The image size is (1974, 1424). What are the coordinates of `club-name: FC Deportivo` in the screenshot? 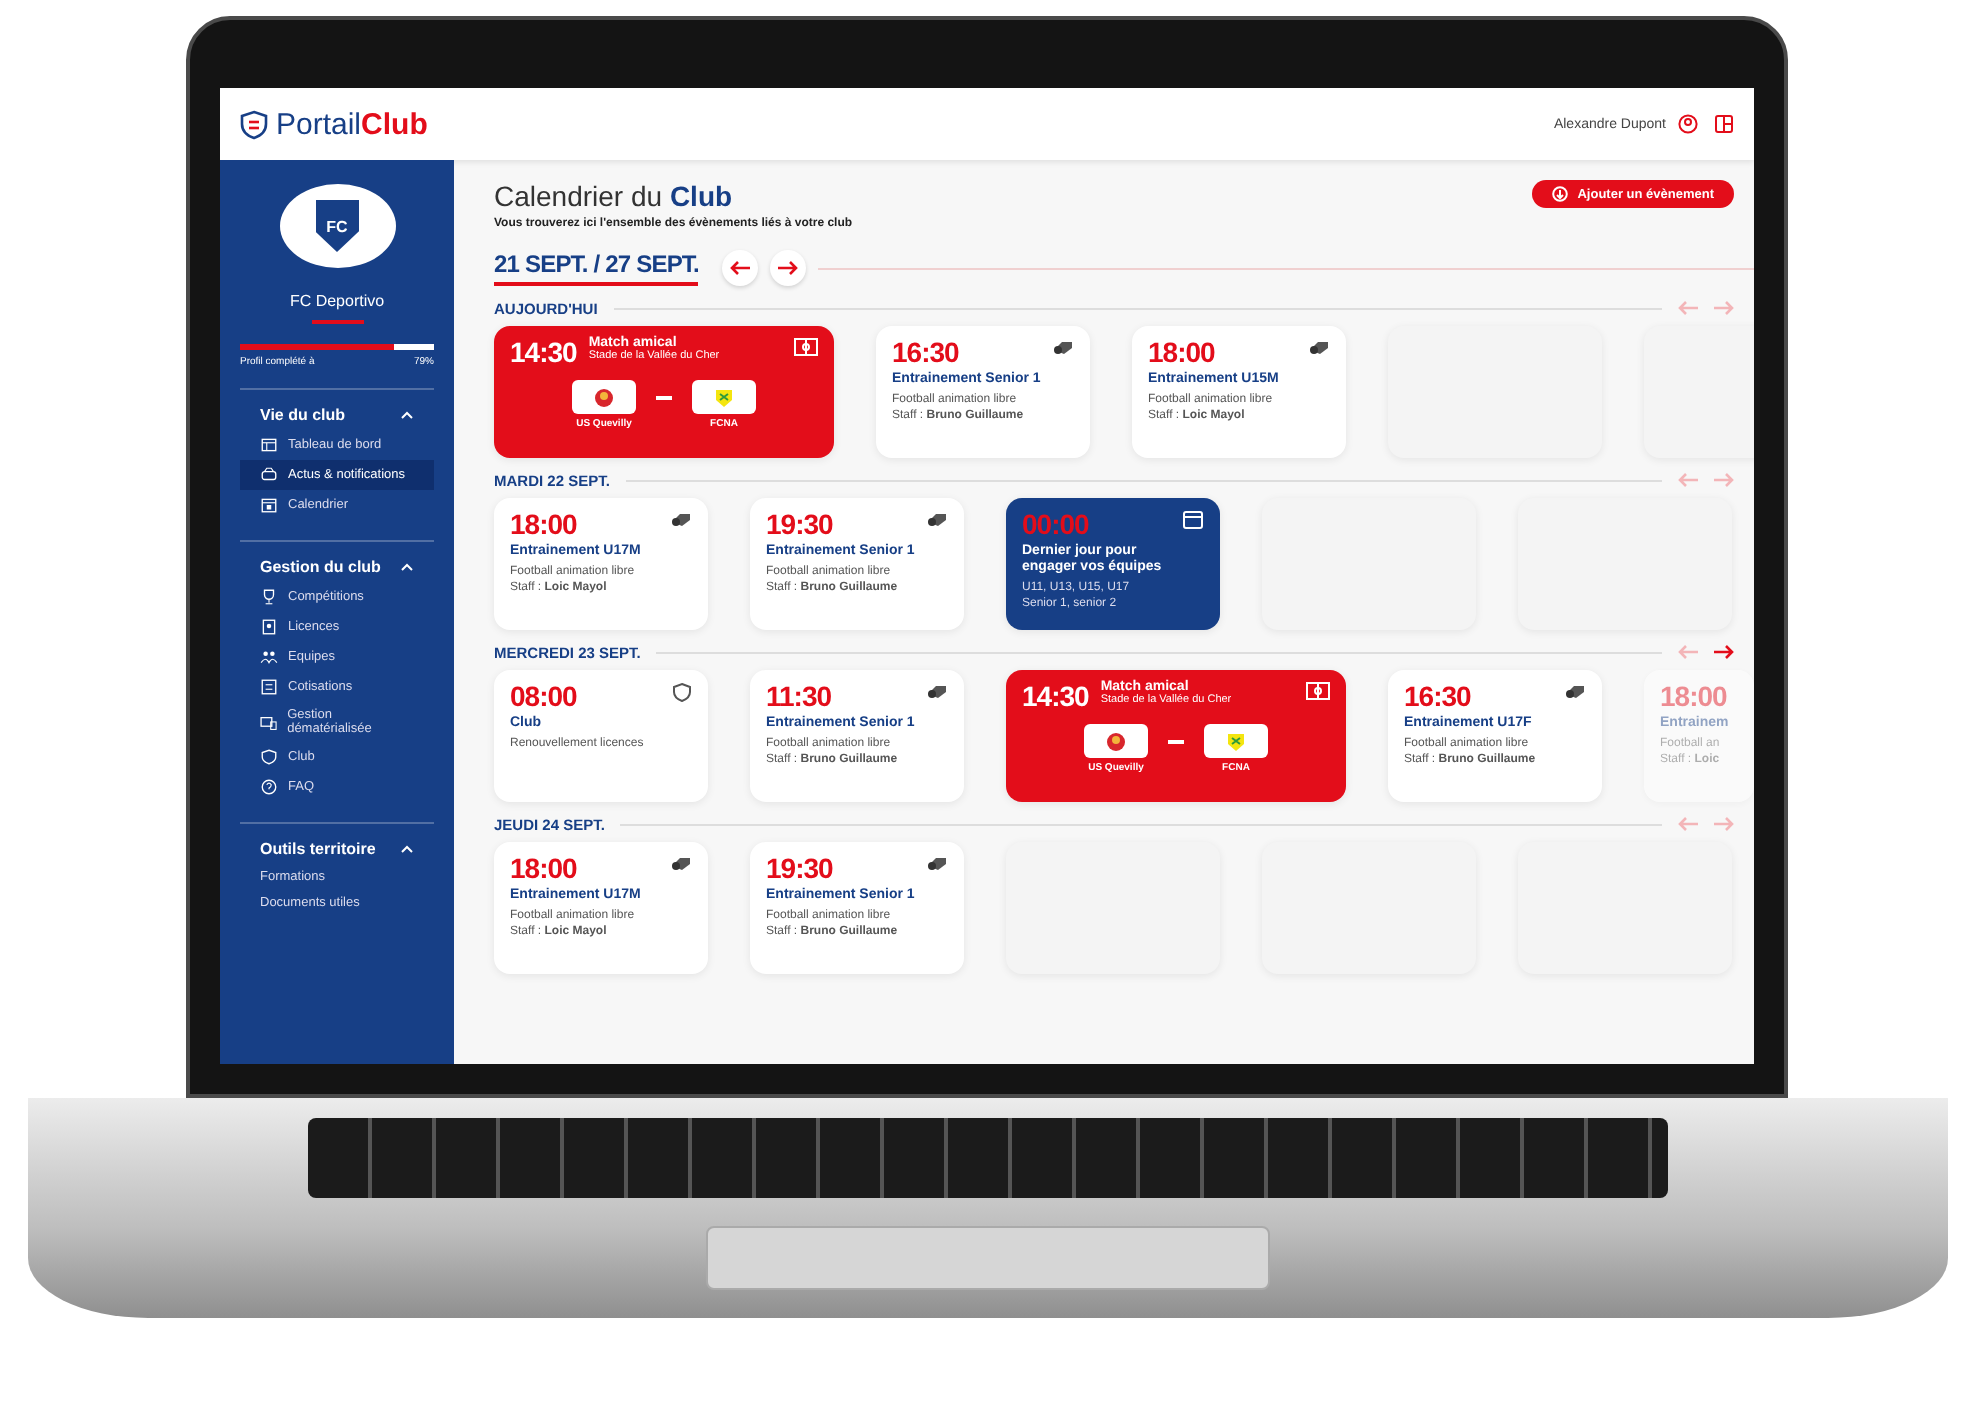 It's located at (337, 301).